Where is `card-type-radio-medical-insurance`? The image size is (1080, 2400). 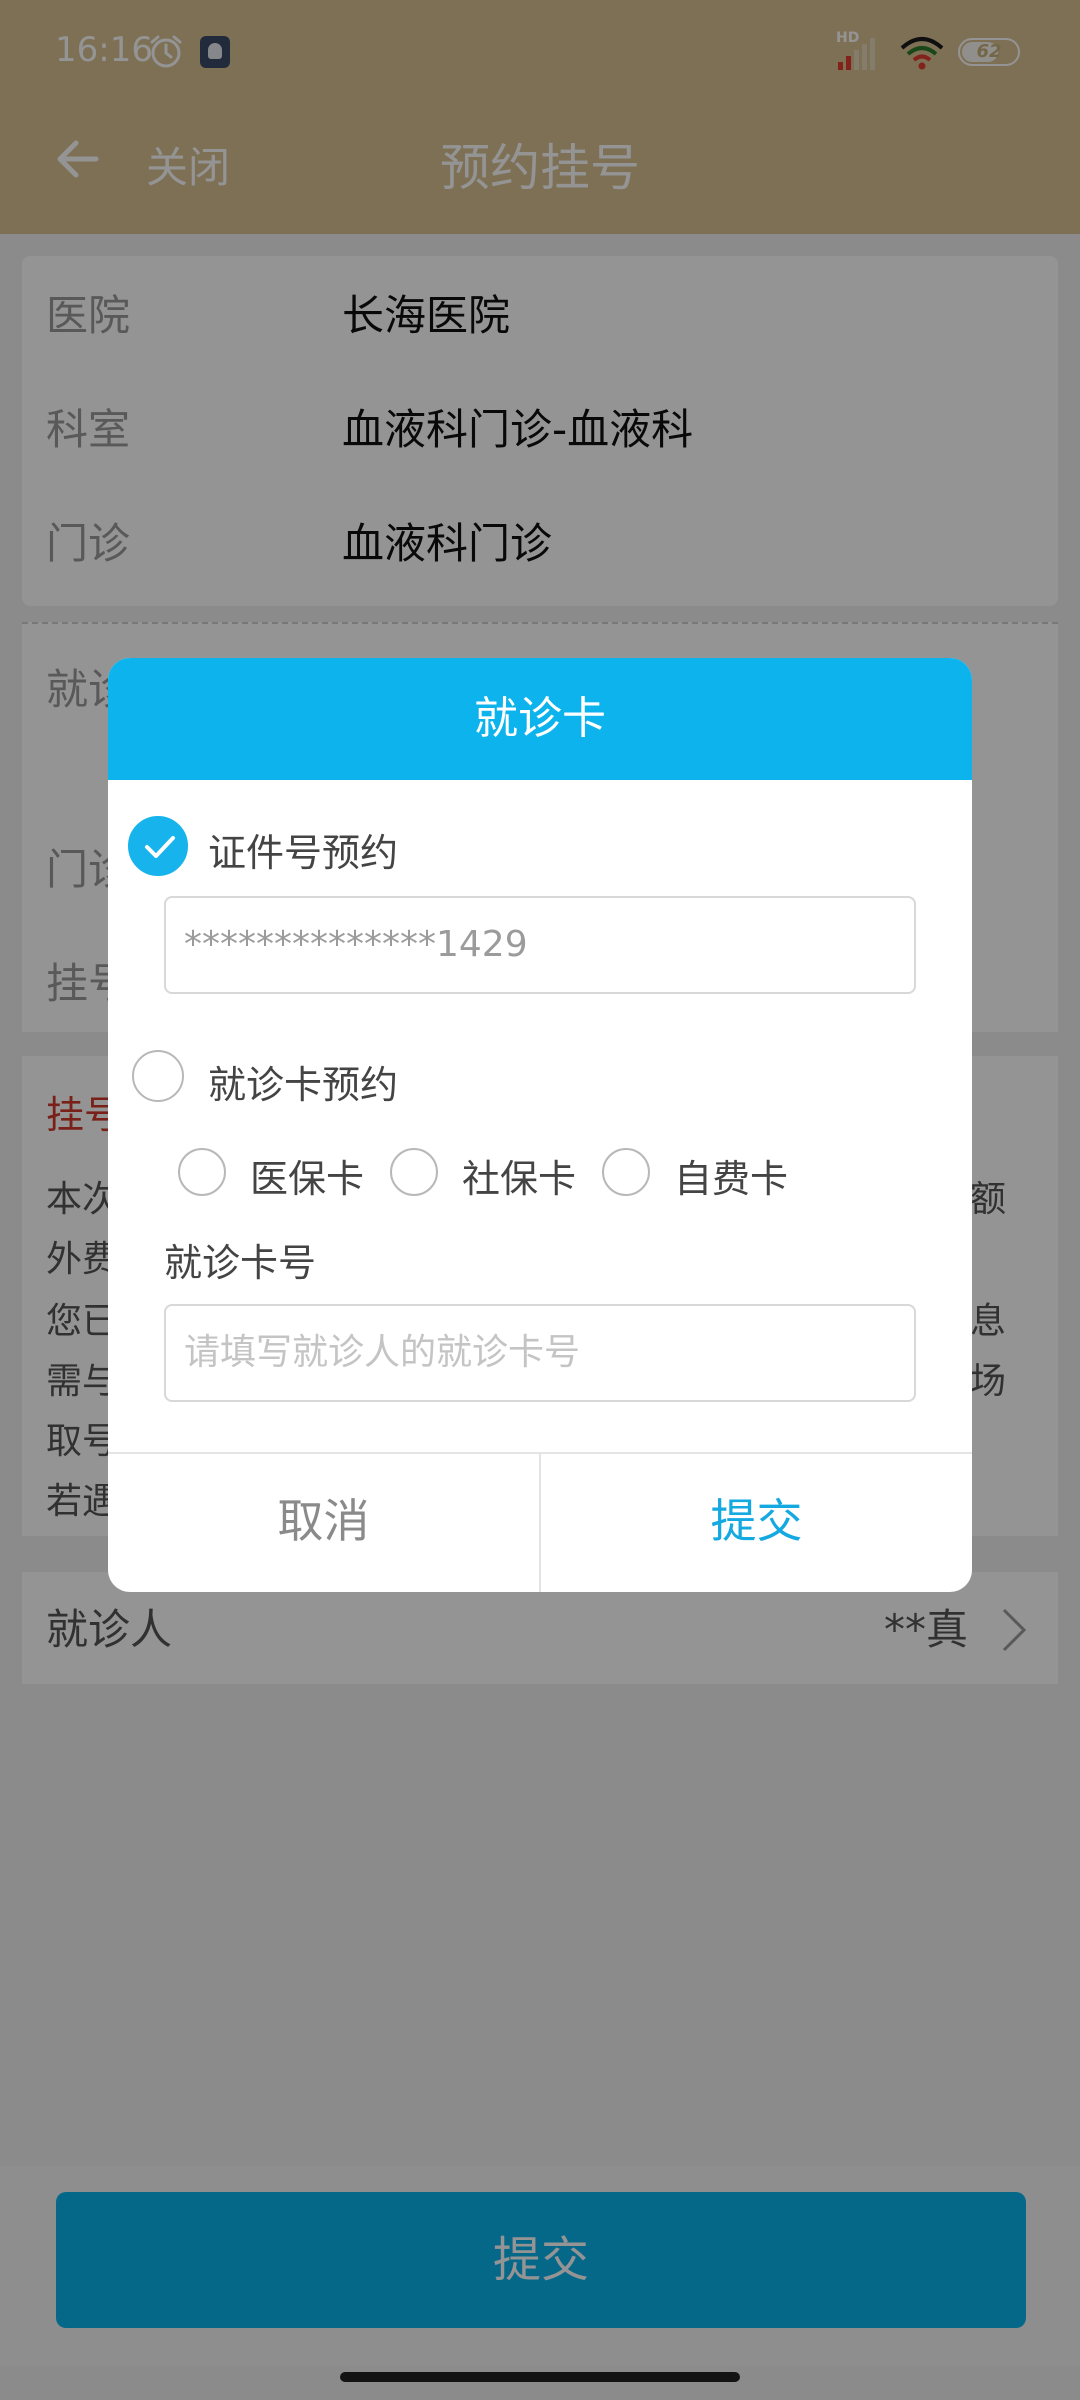
card-type-radio-medical-insurance is located at coordinates (202, 1172).